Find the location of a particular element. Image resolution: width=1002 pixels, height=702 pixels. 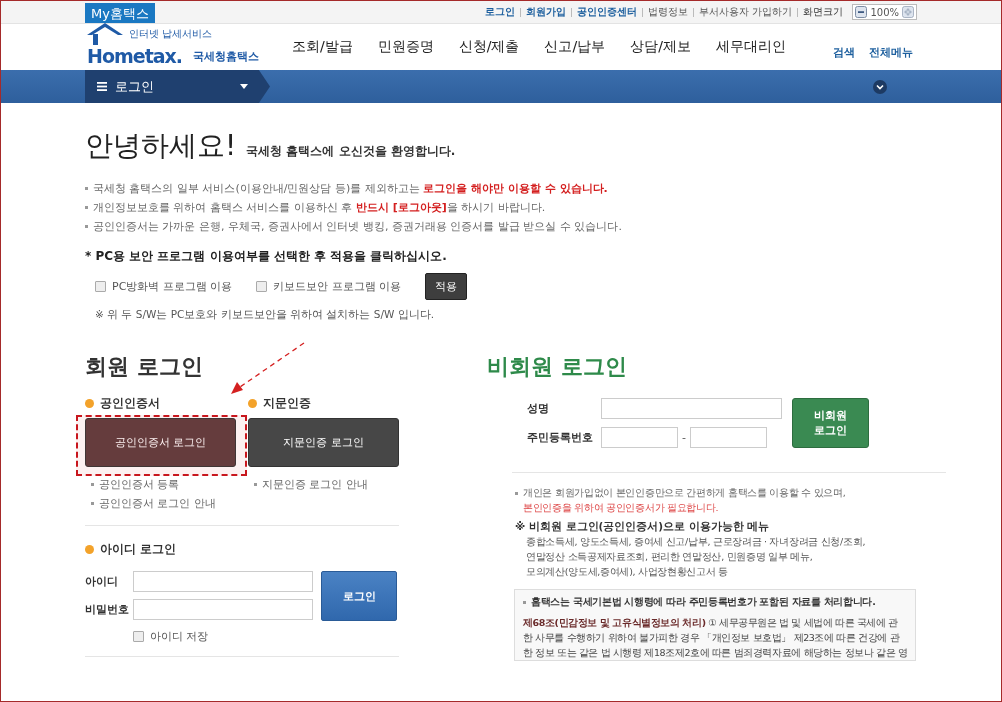

privacy-text: 제68조(민감정보 및 고유식별정보의 처리) ① 세무공무원은 법 및 세법에 따른 국세에 관 한 사무를 수행하기 위하여 불가피한 경우 「개인정보 보호법」 제23조에 따른 건강에 관 한 정보 또는 같은 법 시행령 제18조제2호에 따른 범죄경력자료에 해당하는 정보나 같은 영 is located at coordinates (715, 638).